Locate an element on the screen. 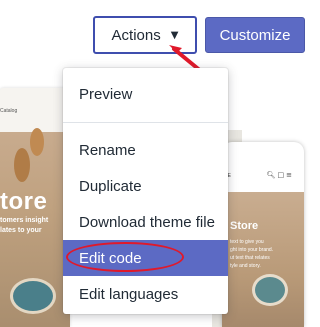  menu-divider is located at coordinates (145, 122).